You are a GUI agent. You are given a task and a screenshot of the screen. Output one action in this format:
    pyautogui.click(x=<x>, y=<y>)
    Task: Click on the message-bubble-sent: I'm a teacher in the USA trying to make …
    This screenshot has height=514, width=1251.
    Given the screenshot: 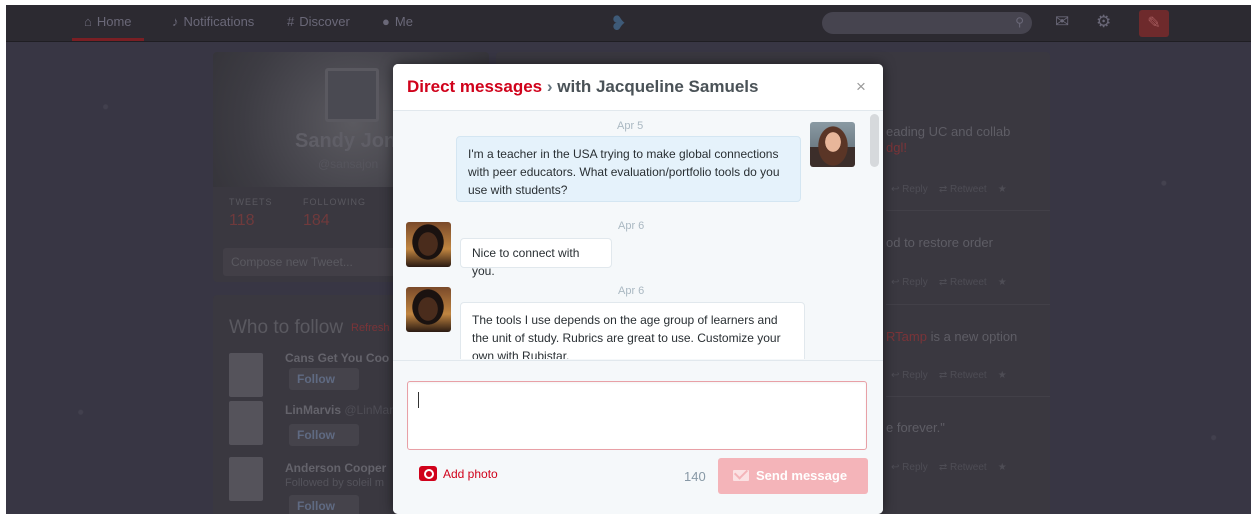 What is the action you would take?
    pyautogui.click(x=628, y=169)
    